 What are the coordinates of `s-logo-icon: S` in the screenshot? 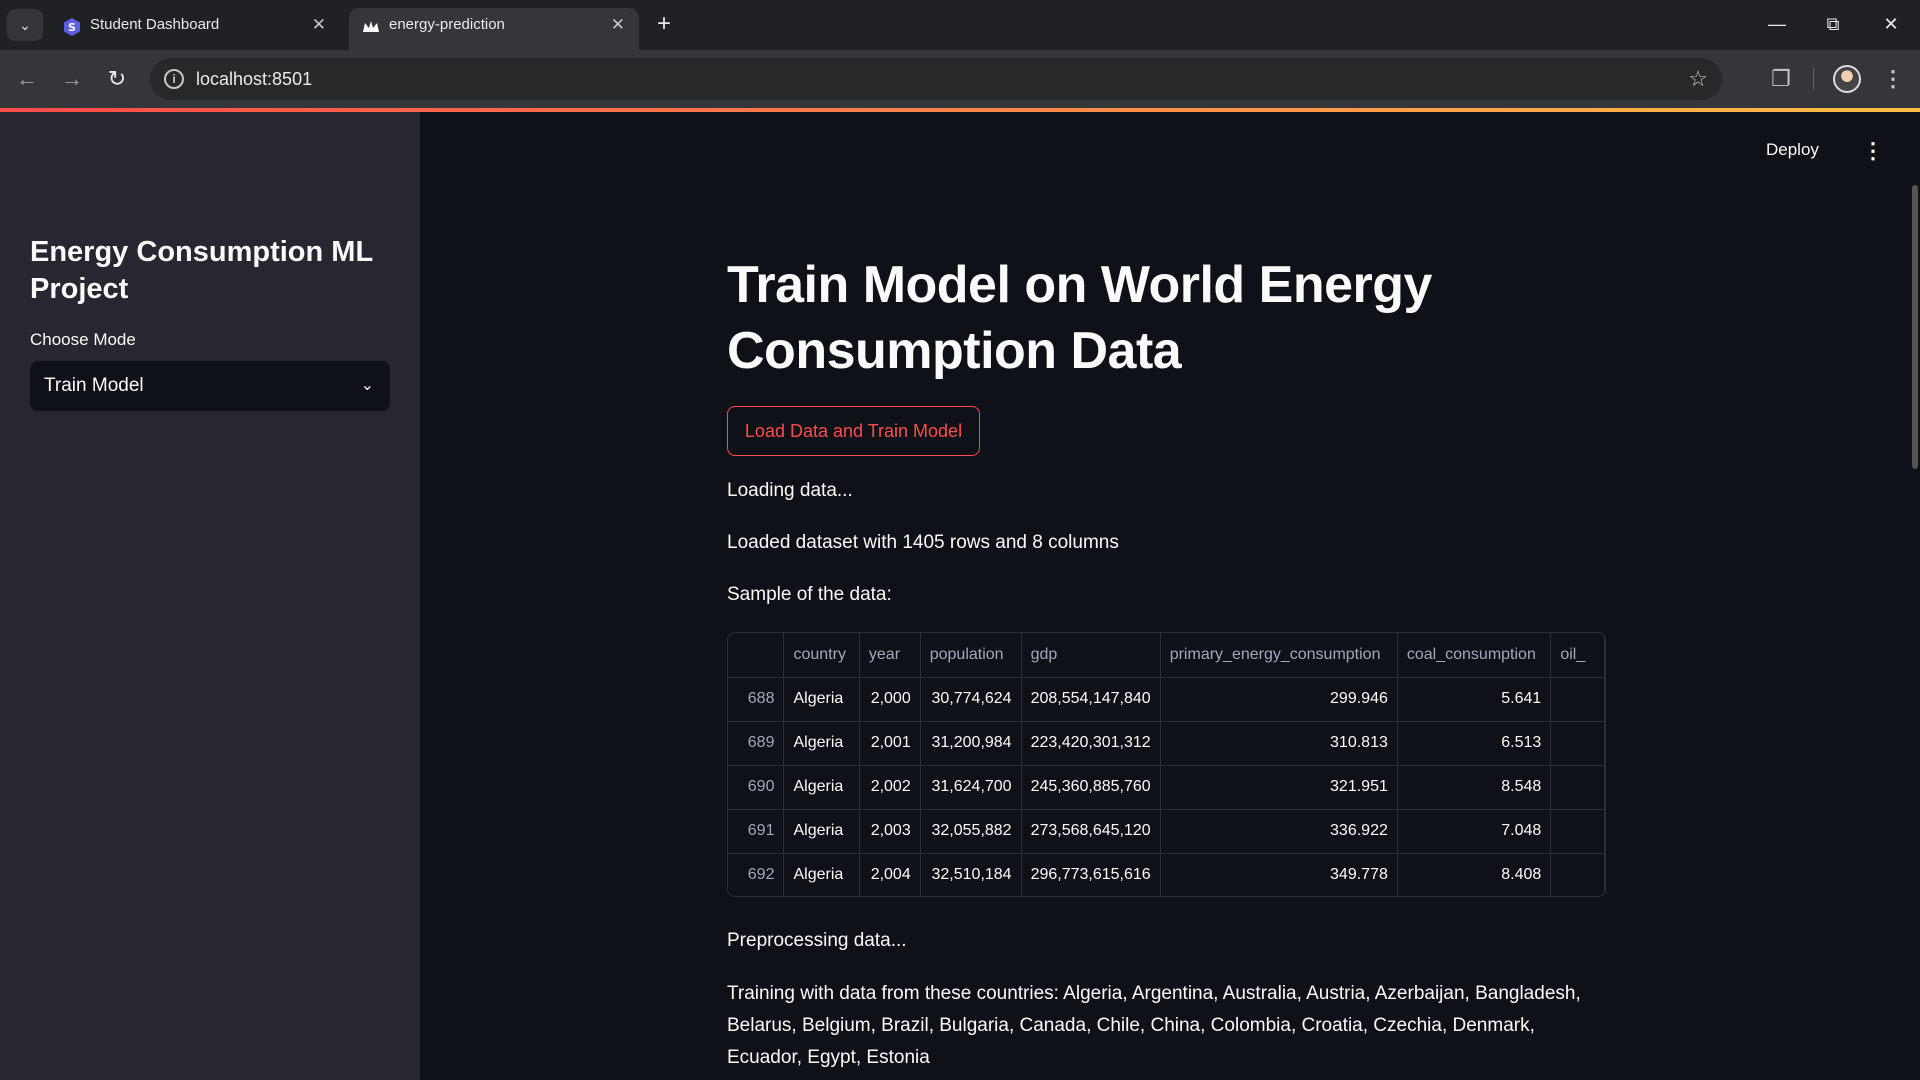 It's located at (72, 27).